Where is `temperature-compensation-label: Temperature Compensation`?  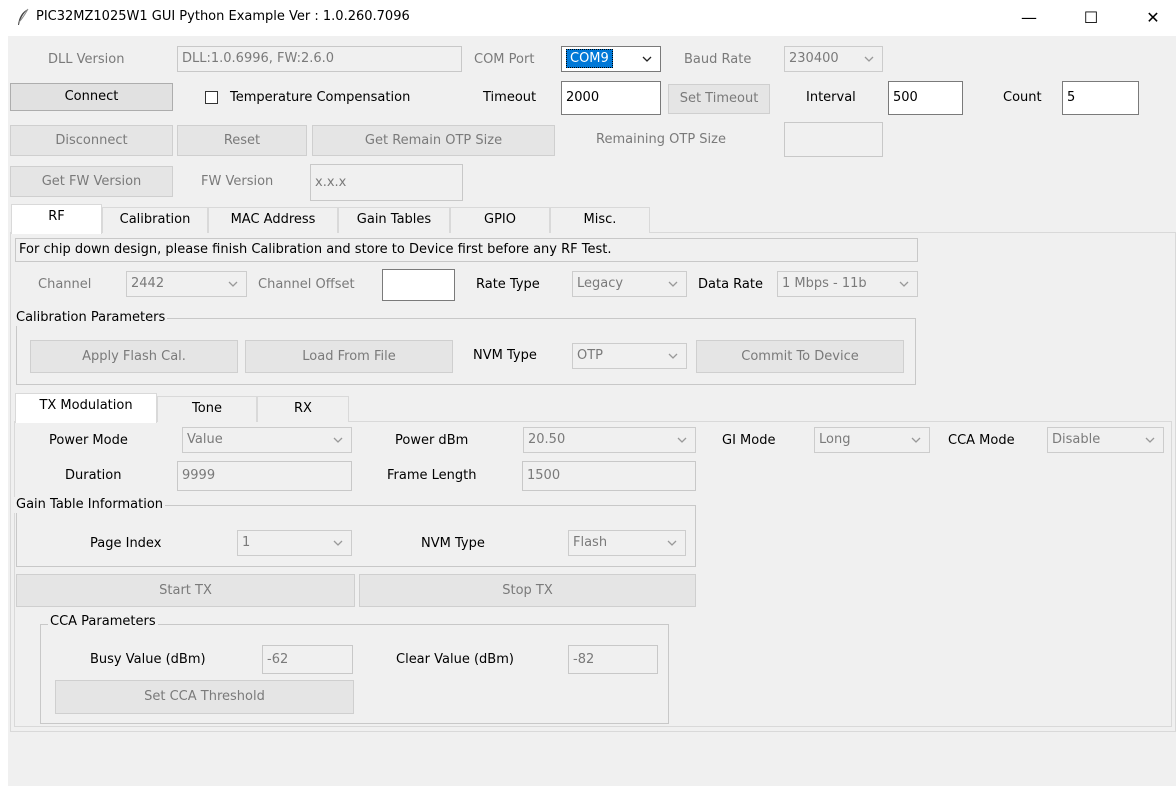 temperature-compensation-label: Temperature Compensation is located at coordinates (320, 97).